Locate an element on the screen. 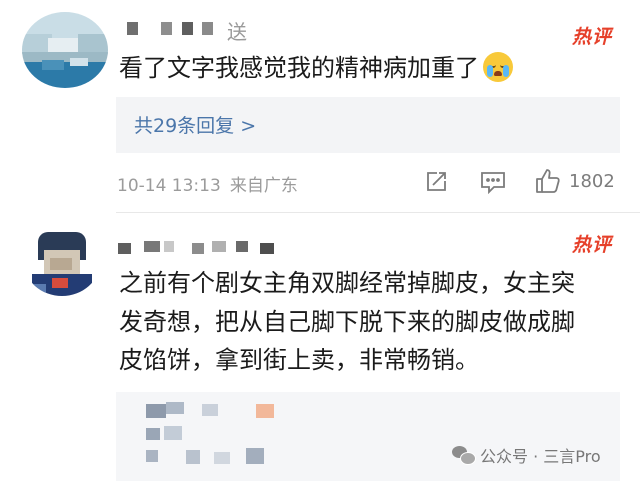 This screenshot has width=640, height=481. comment-location: 来自广东 is located at coordinates (263, 186).